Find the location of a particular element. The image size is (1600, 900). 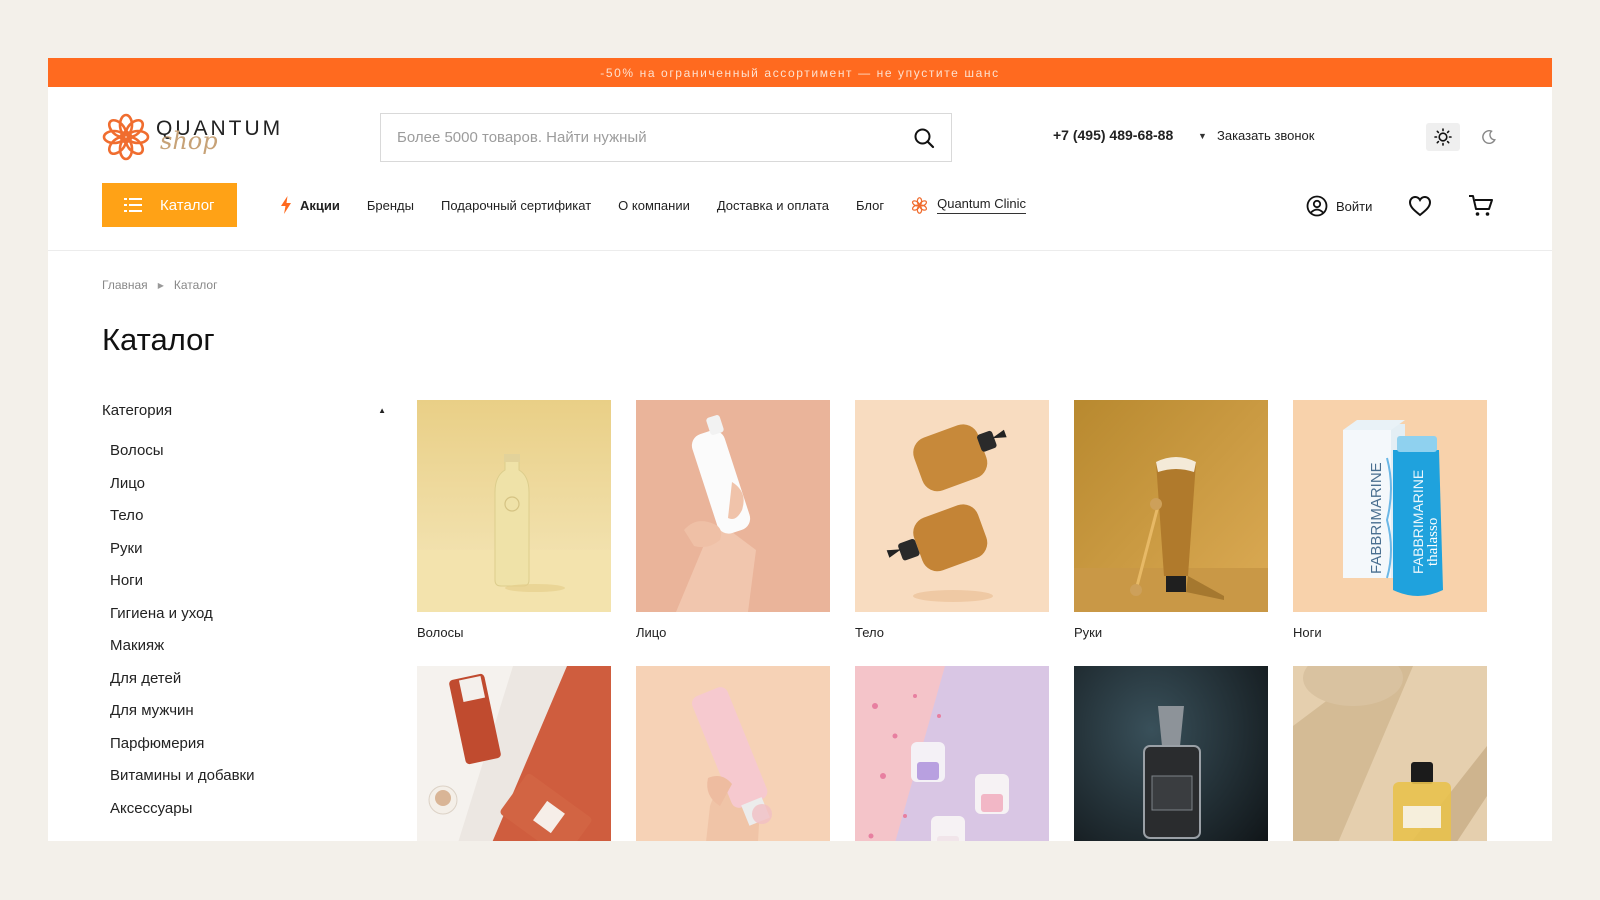

category-image: FABBRIMARINE FABBRIMARINE thalasso is located at coordinates (1390, 506).